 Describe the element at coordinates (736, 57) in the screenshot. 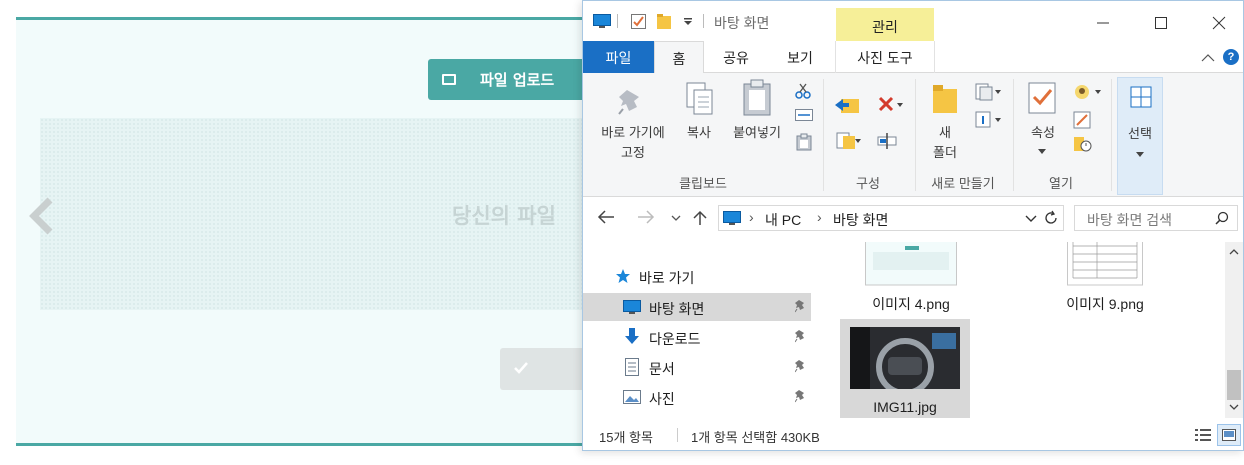

I see `tab-share: 공유` at that location.